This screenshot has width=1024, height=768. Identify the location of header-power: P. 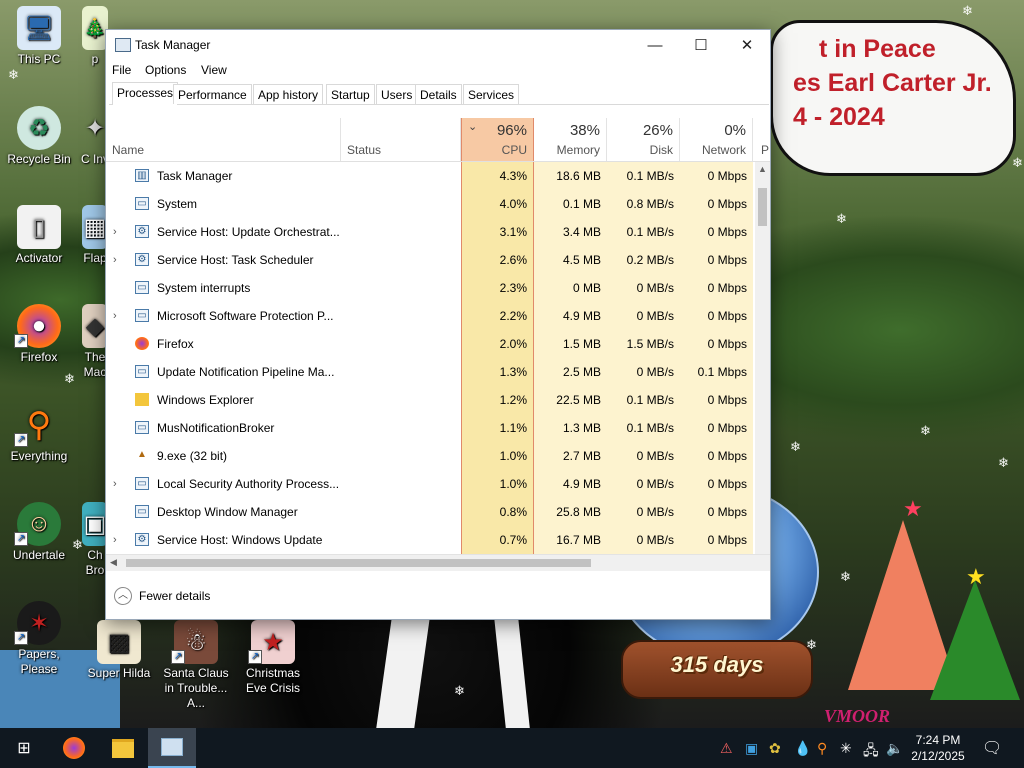
(761, 139).